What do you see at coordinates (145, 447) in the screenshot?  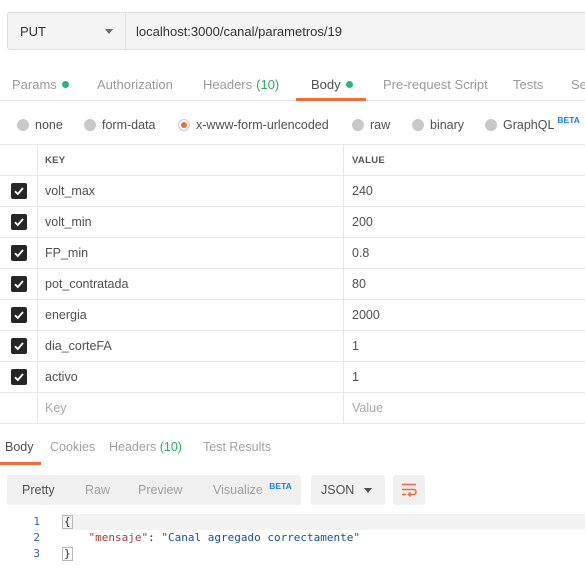 I see `response-tab-headers: Headers (10)` at bounding box center [145, 447].